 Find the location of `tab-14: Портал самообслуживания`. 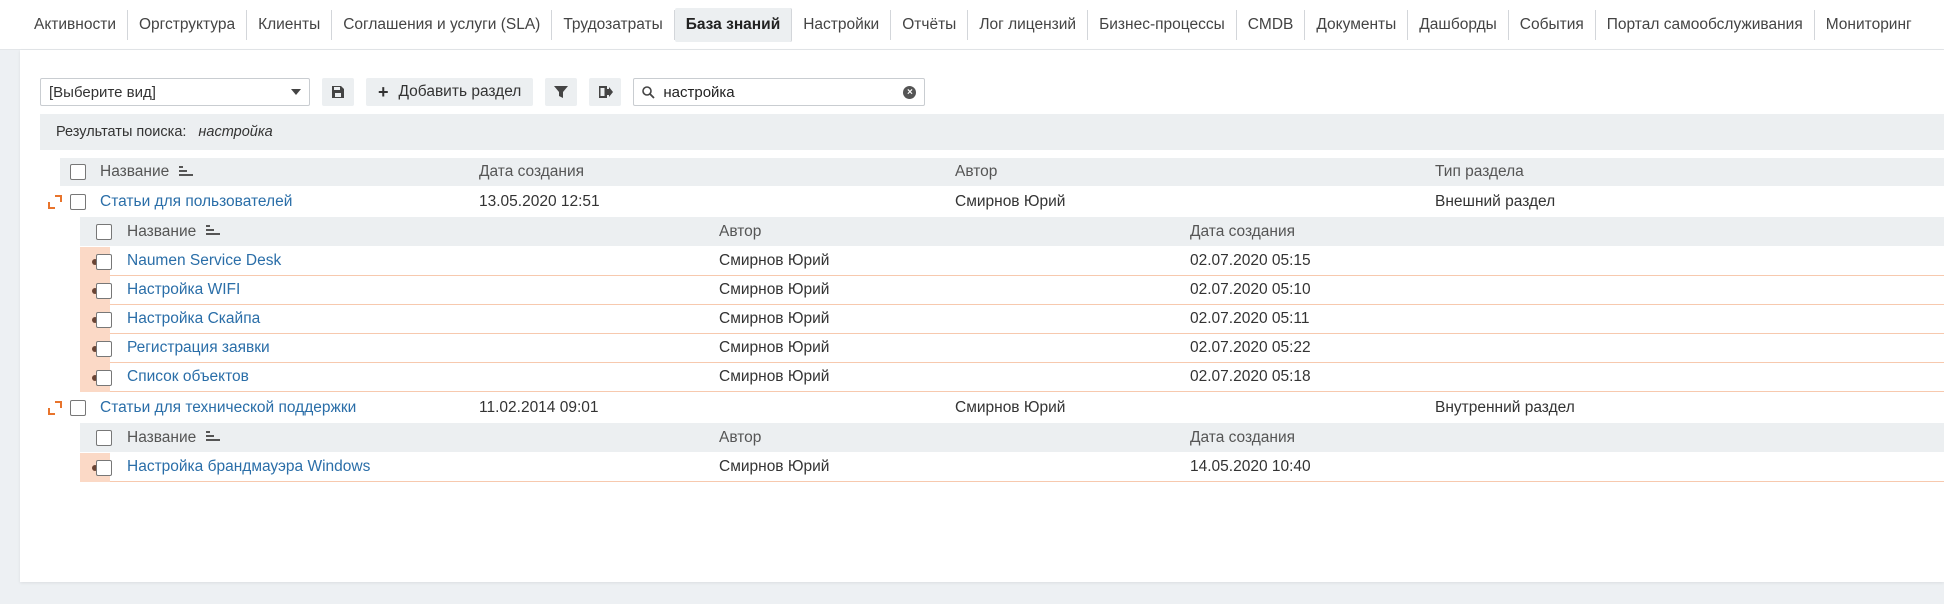

tab-14: Портал самообслуживания is located at coordinates (1705, 25).